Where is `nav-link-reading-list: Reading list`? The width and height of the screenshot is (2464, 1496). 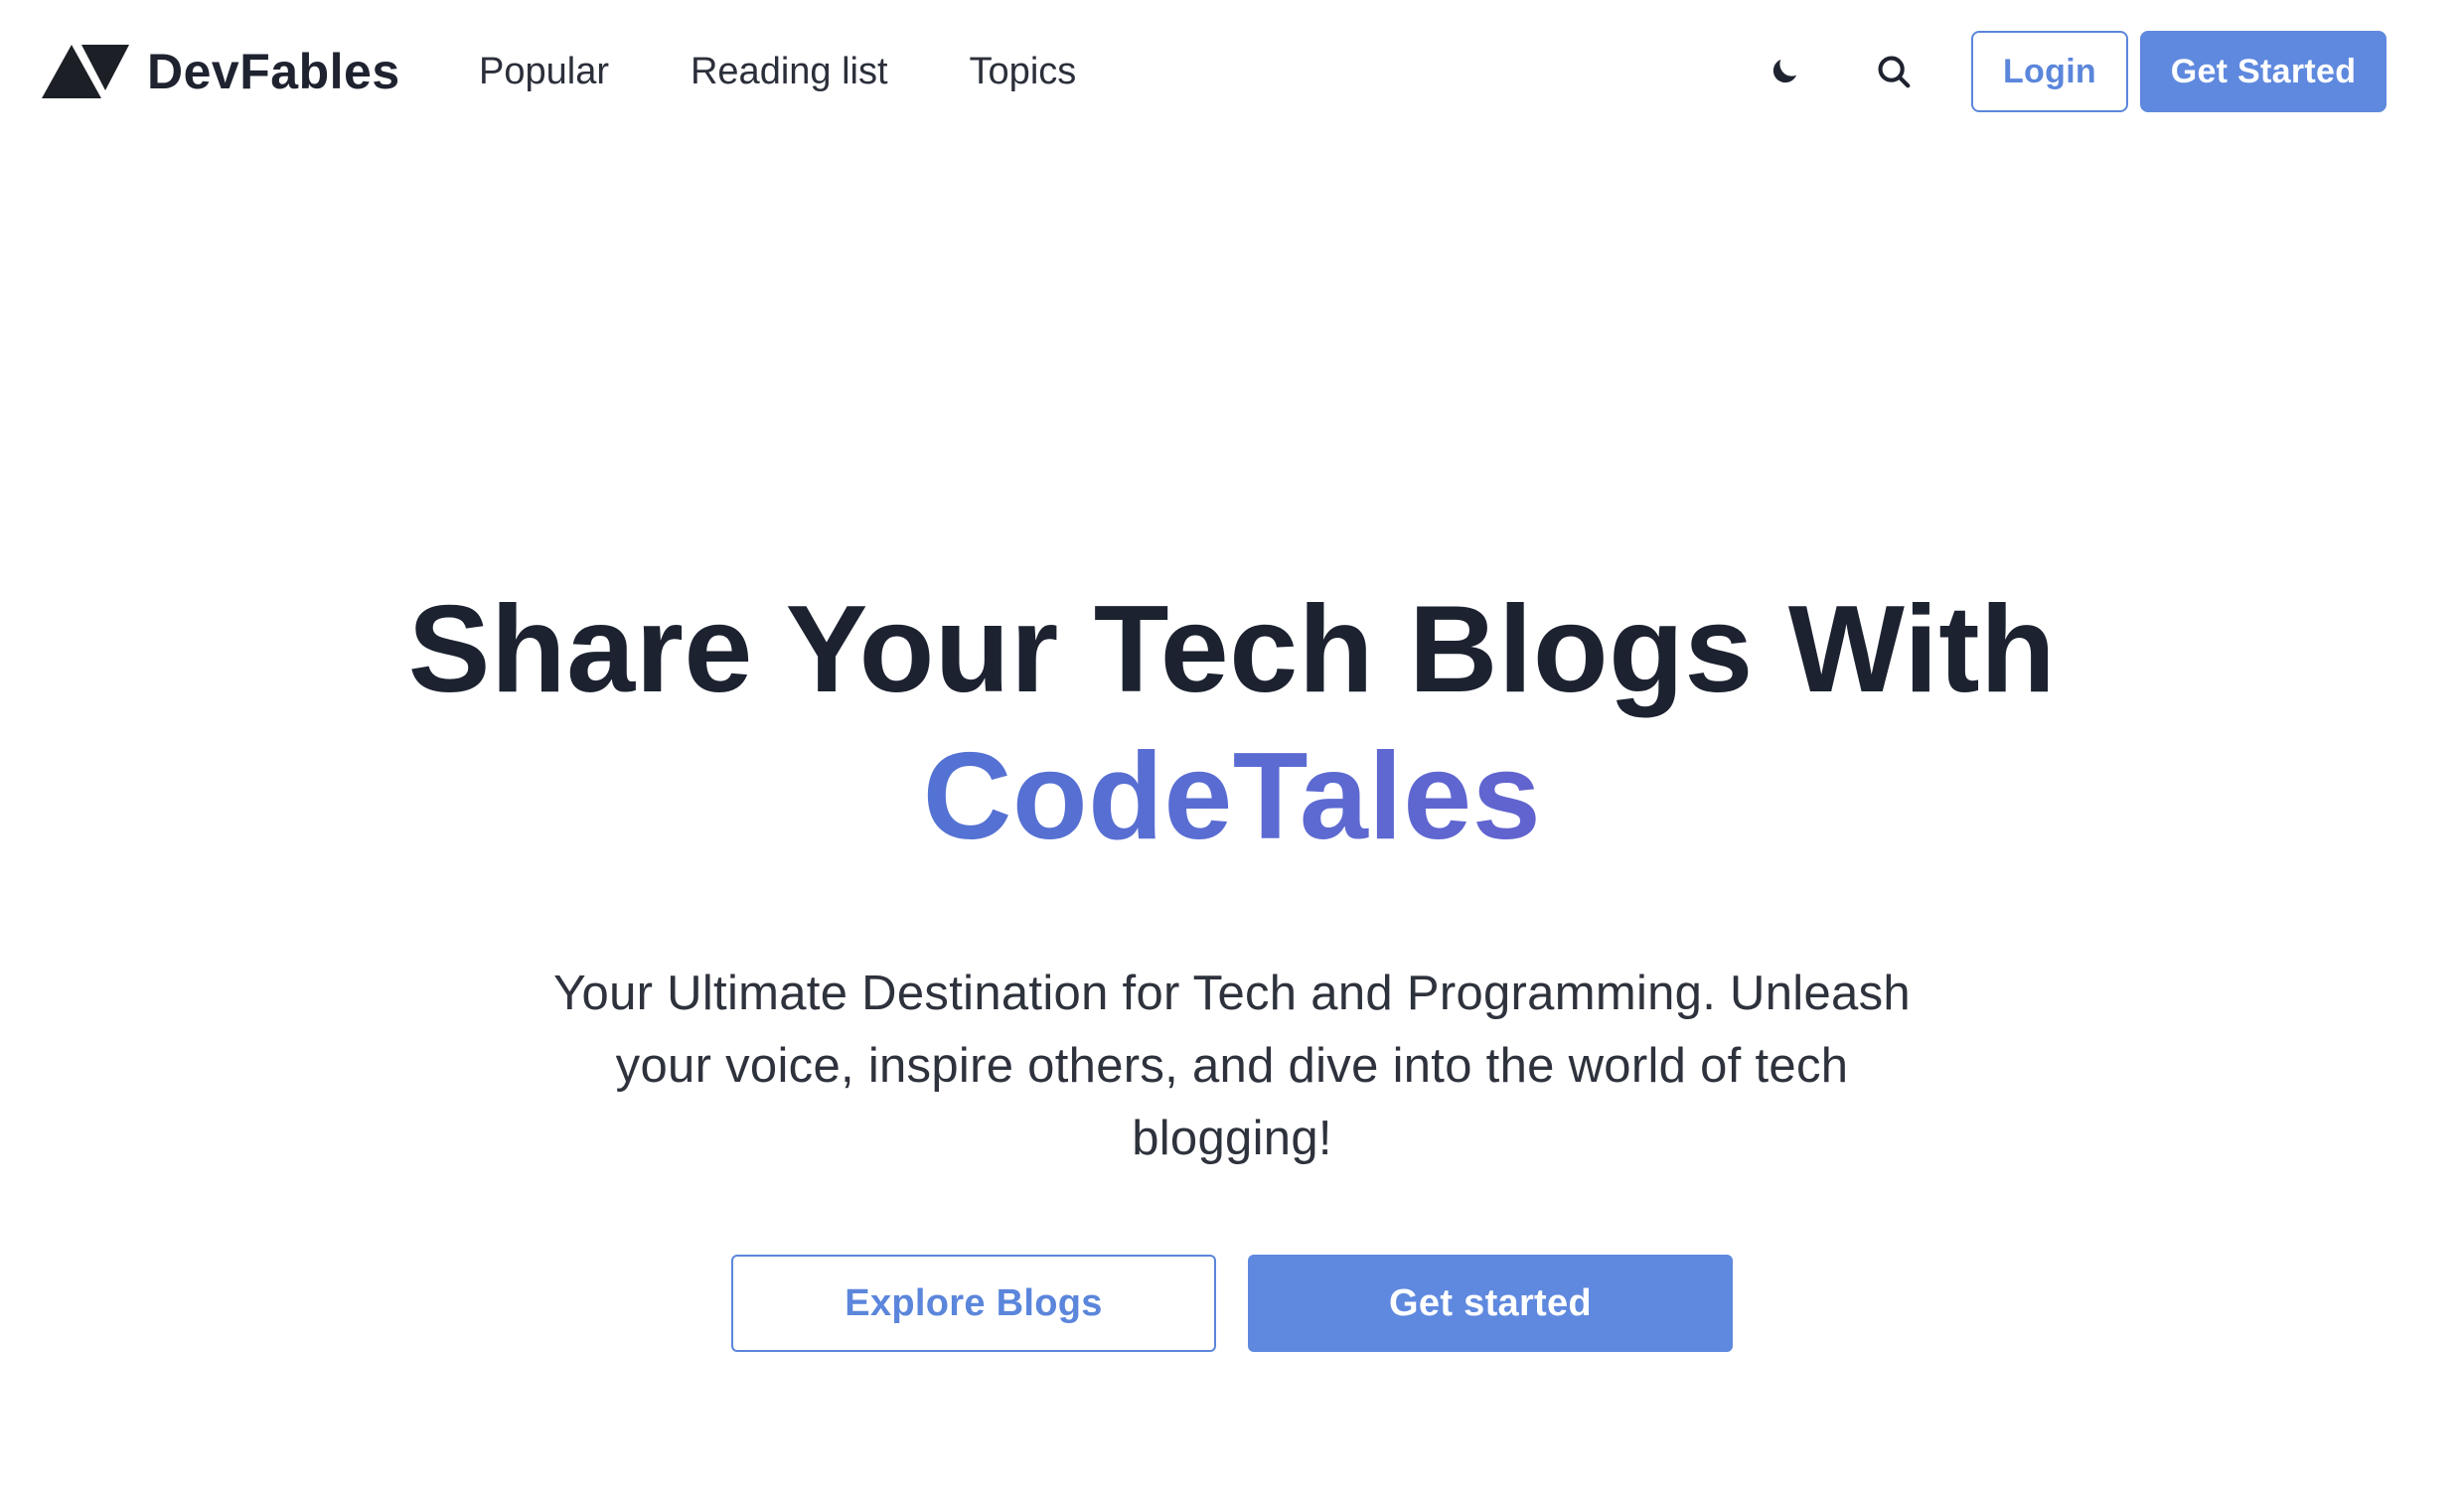 nav-link-reading-list: Reading list is located at coordinates (790, 71).